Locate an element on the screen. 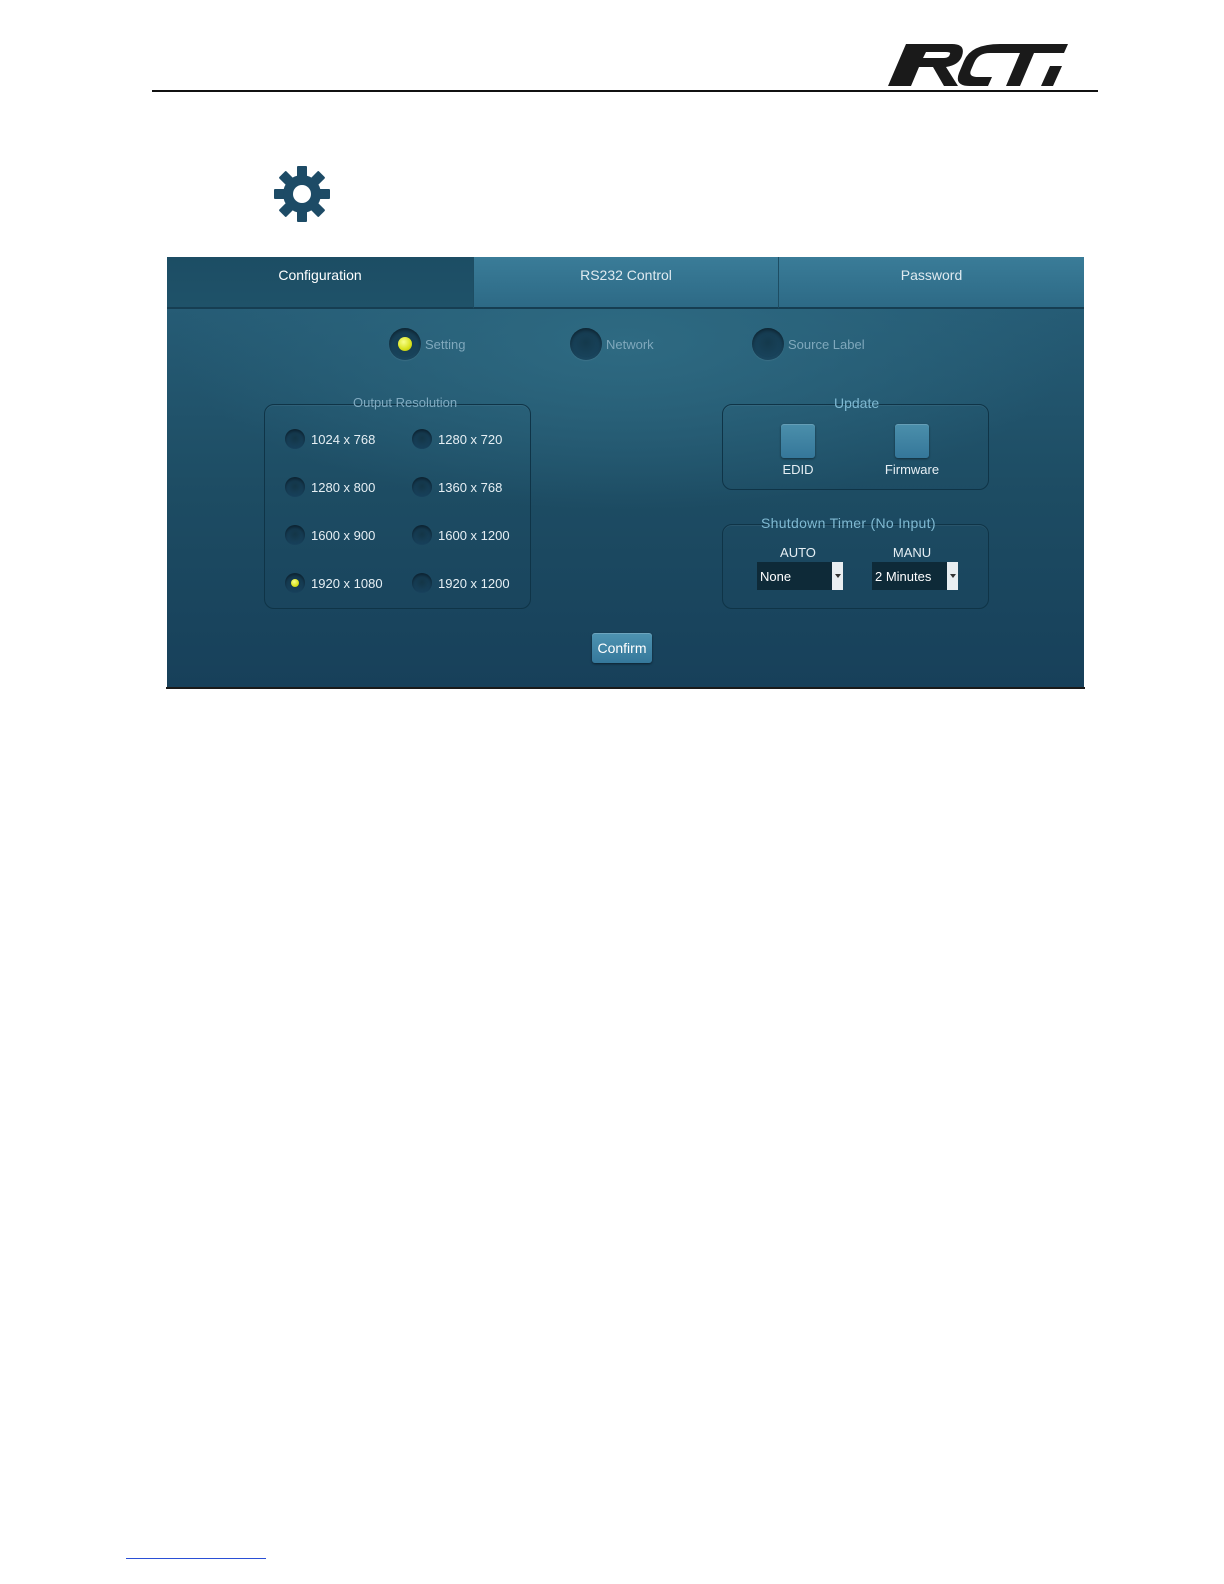  edid-label: EDID is located at coordinates (798, 469).